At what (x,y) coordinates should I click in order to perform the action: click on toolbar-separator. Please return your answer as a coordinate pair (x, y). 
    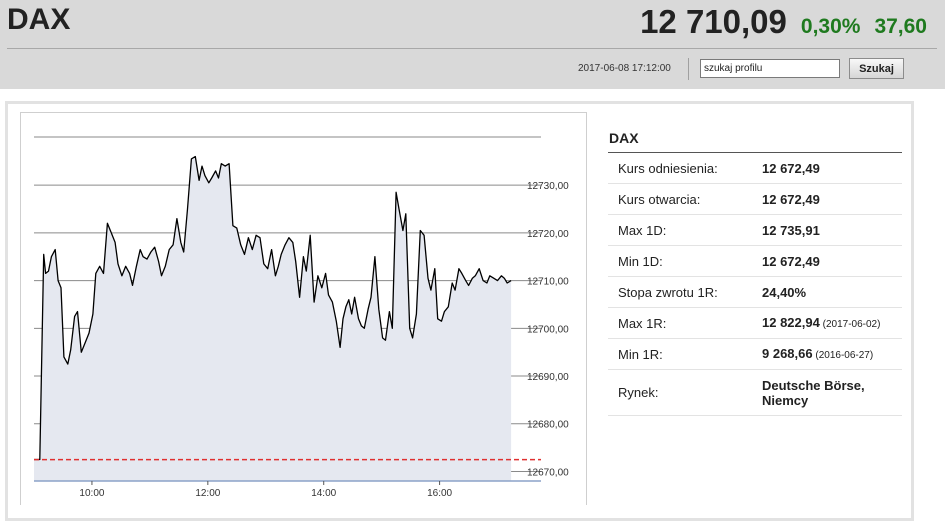
    Looking at the image, I should click on (688, 69).